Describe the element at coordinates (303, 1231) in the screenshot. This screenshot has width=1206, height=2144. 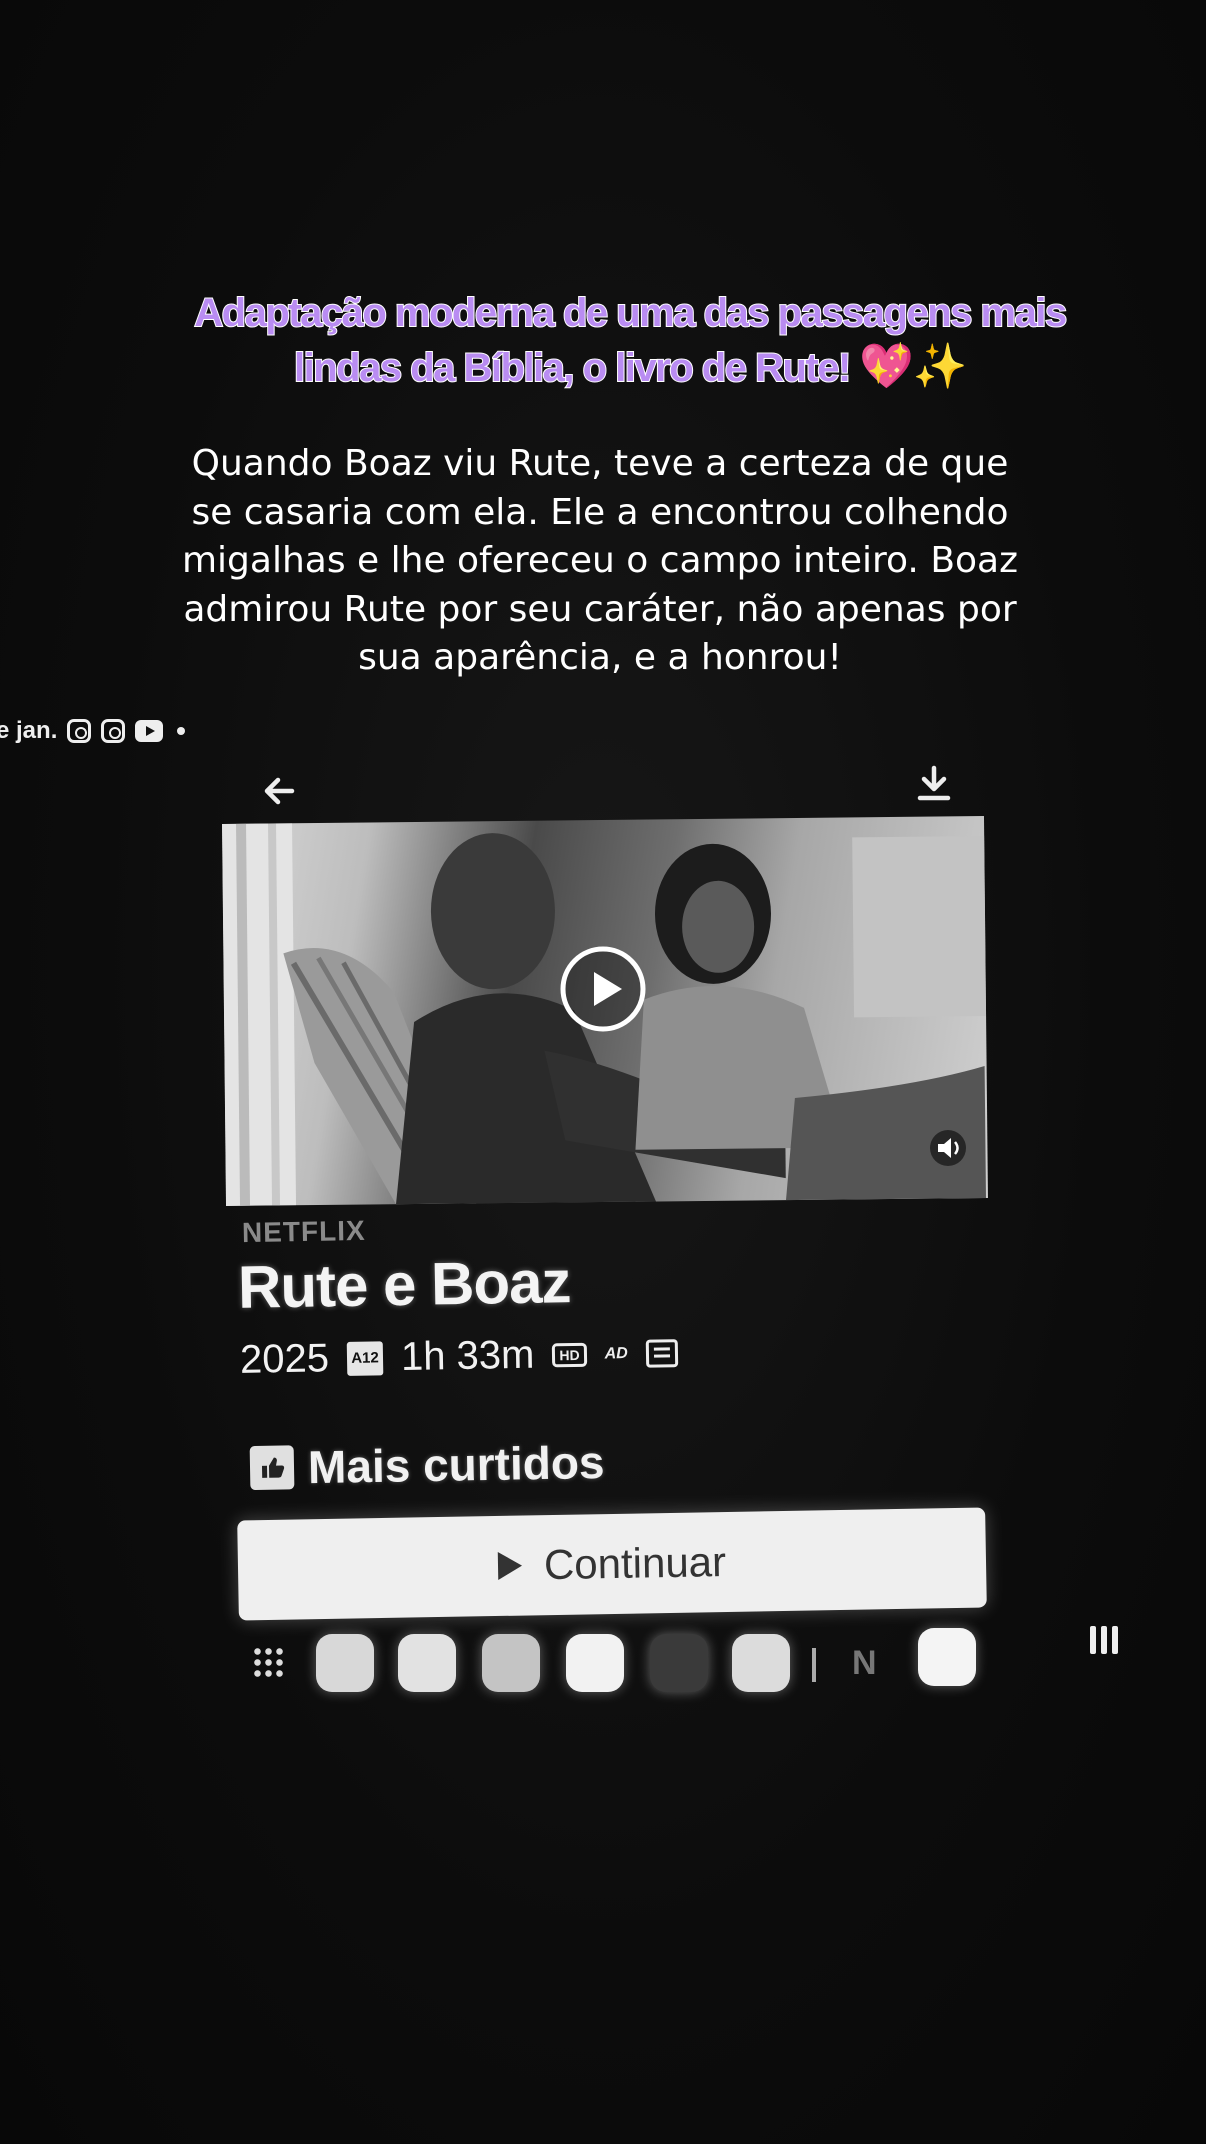
I see `netflix-logo: NETFLIX` at that location.